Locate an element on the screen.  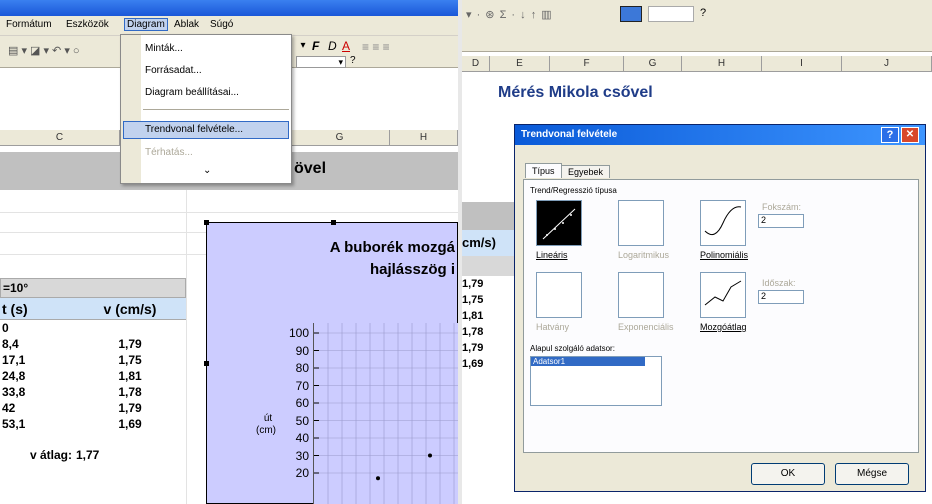
col-header-d: D is located at coordinates (476, 64).